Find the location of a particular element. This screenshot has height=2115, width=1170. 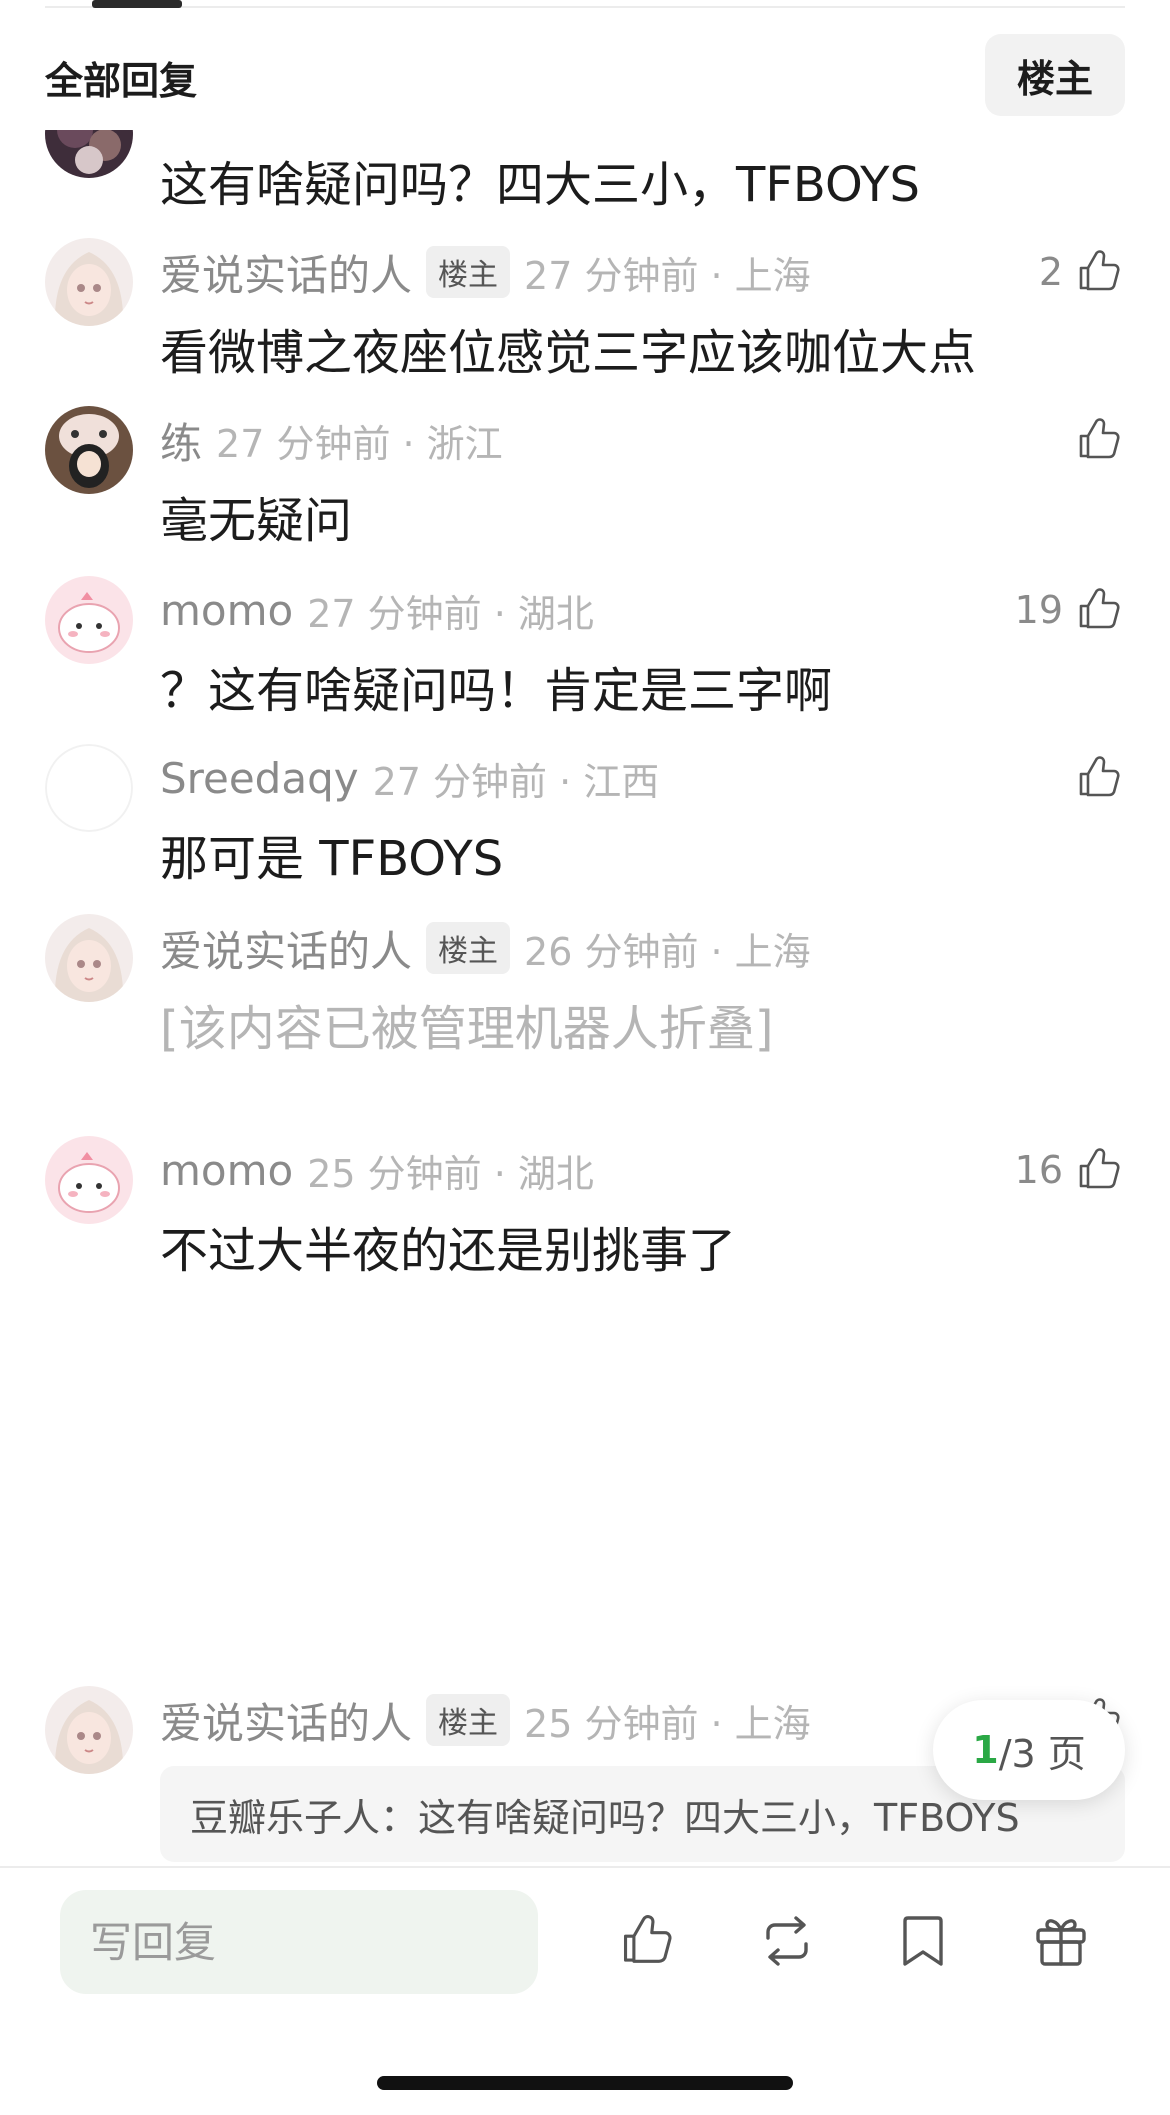

like-button: 19 is located at coordinates (1070, 610).